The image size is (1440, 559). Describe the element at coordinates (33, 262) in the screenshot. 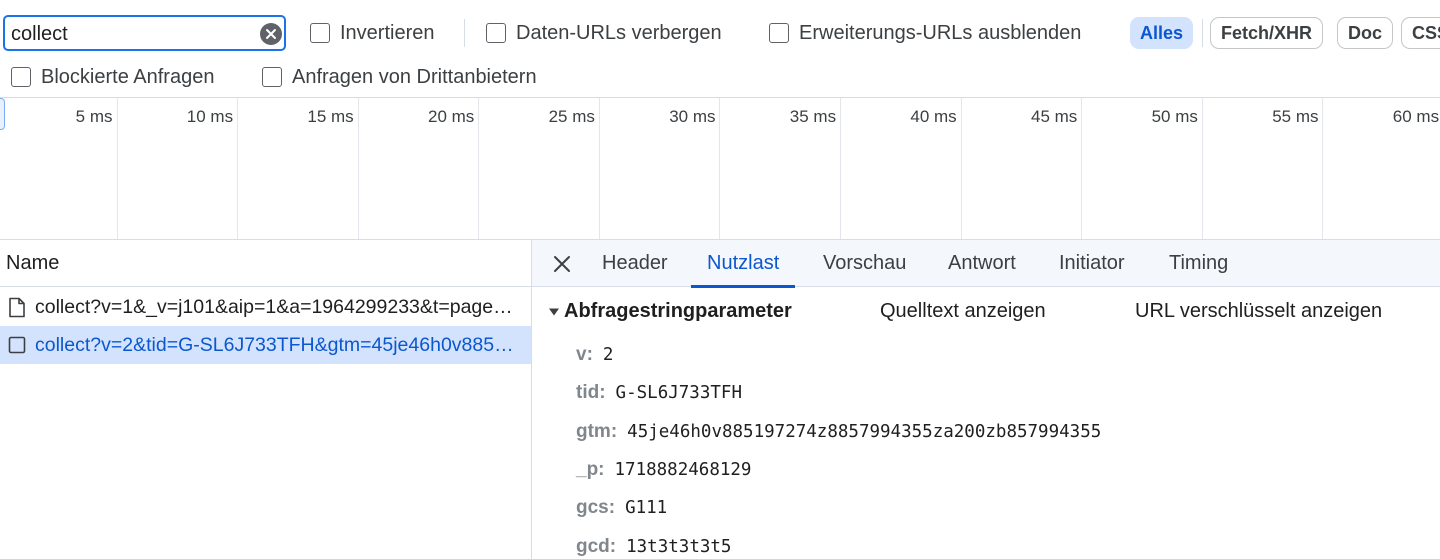

I see `name-column-label: Name` at that location.